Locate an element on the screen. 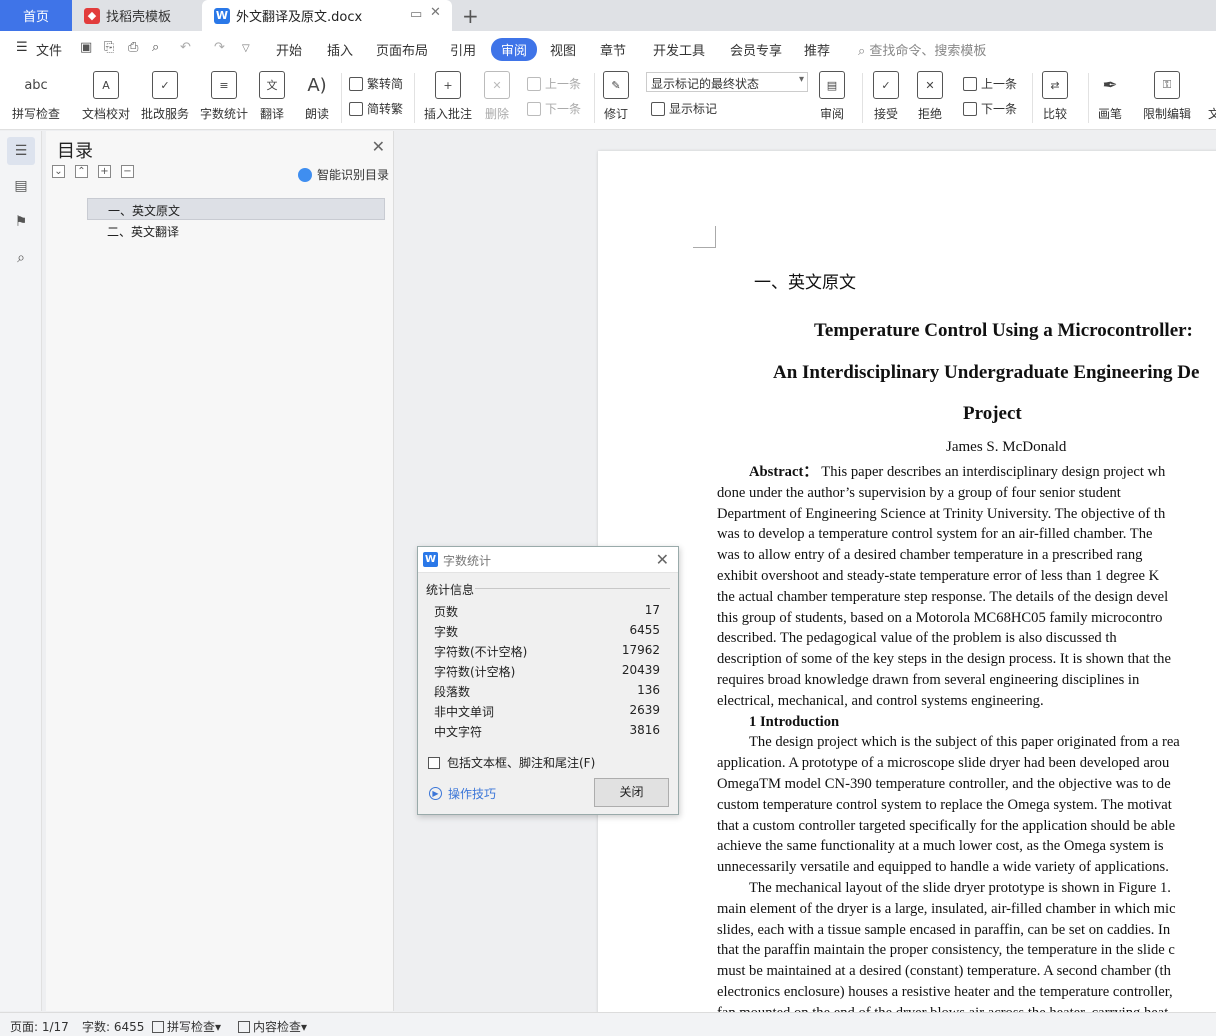 The width and height of the screenshot is (1216, 1036). trad-to-simp-button: 繁转简 is located at coordinates (376, 83).